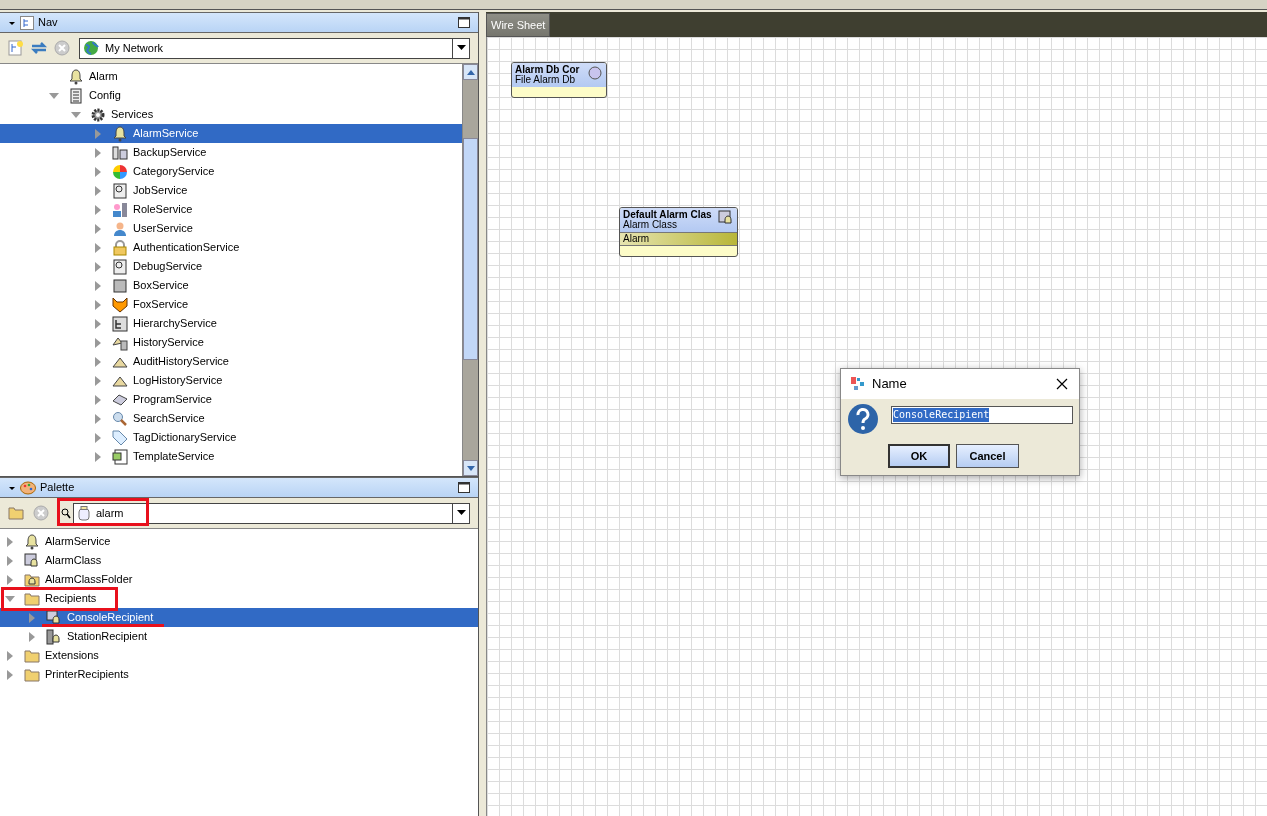 This screenshot has height=816, width=1267. Describe the element at coordinates (160, 191) in the screenshot. I see `tree-label: JobService` at that location.